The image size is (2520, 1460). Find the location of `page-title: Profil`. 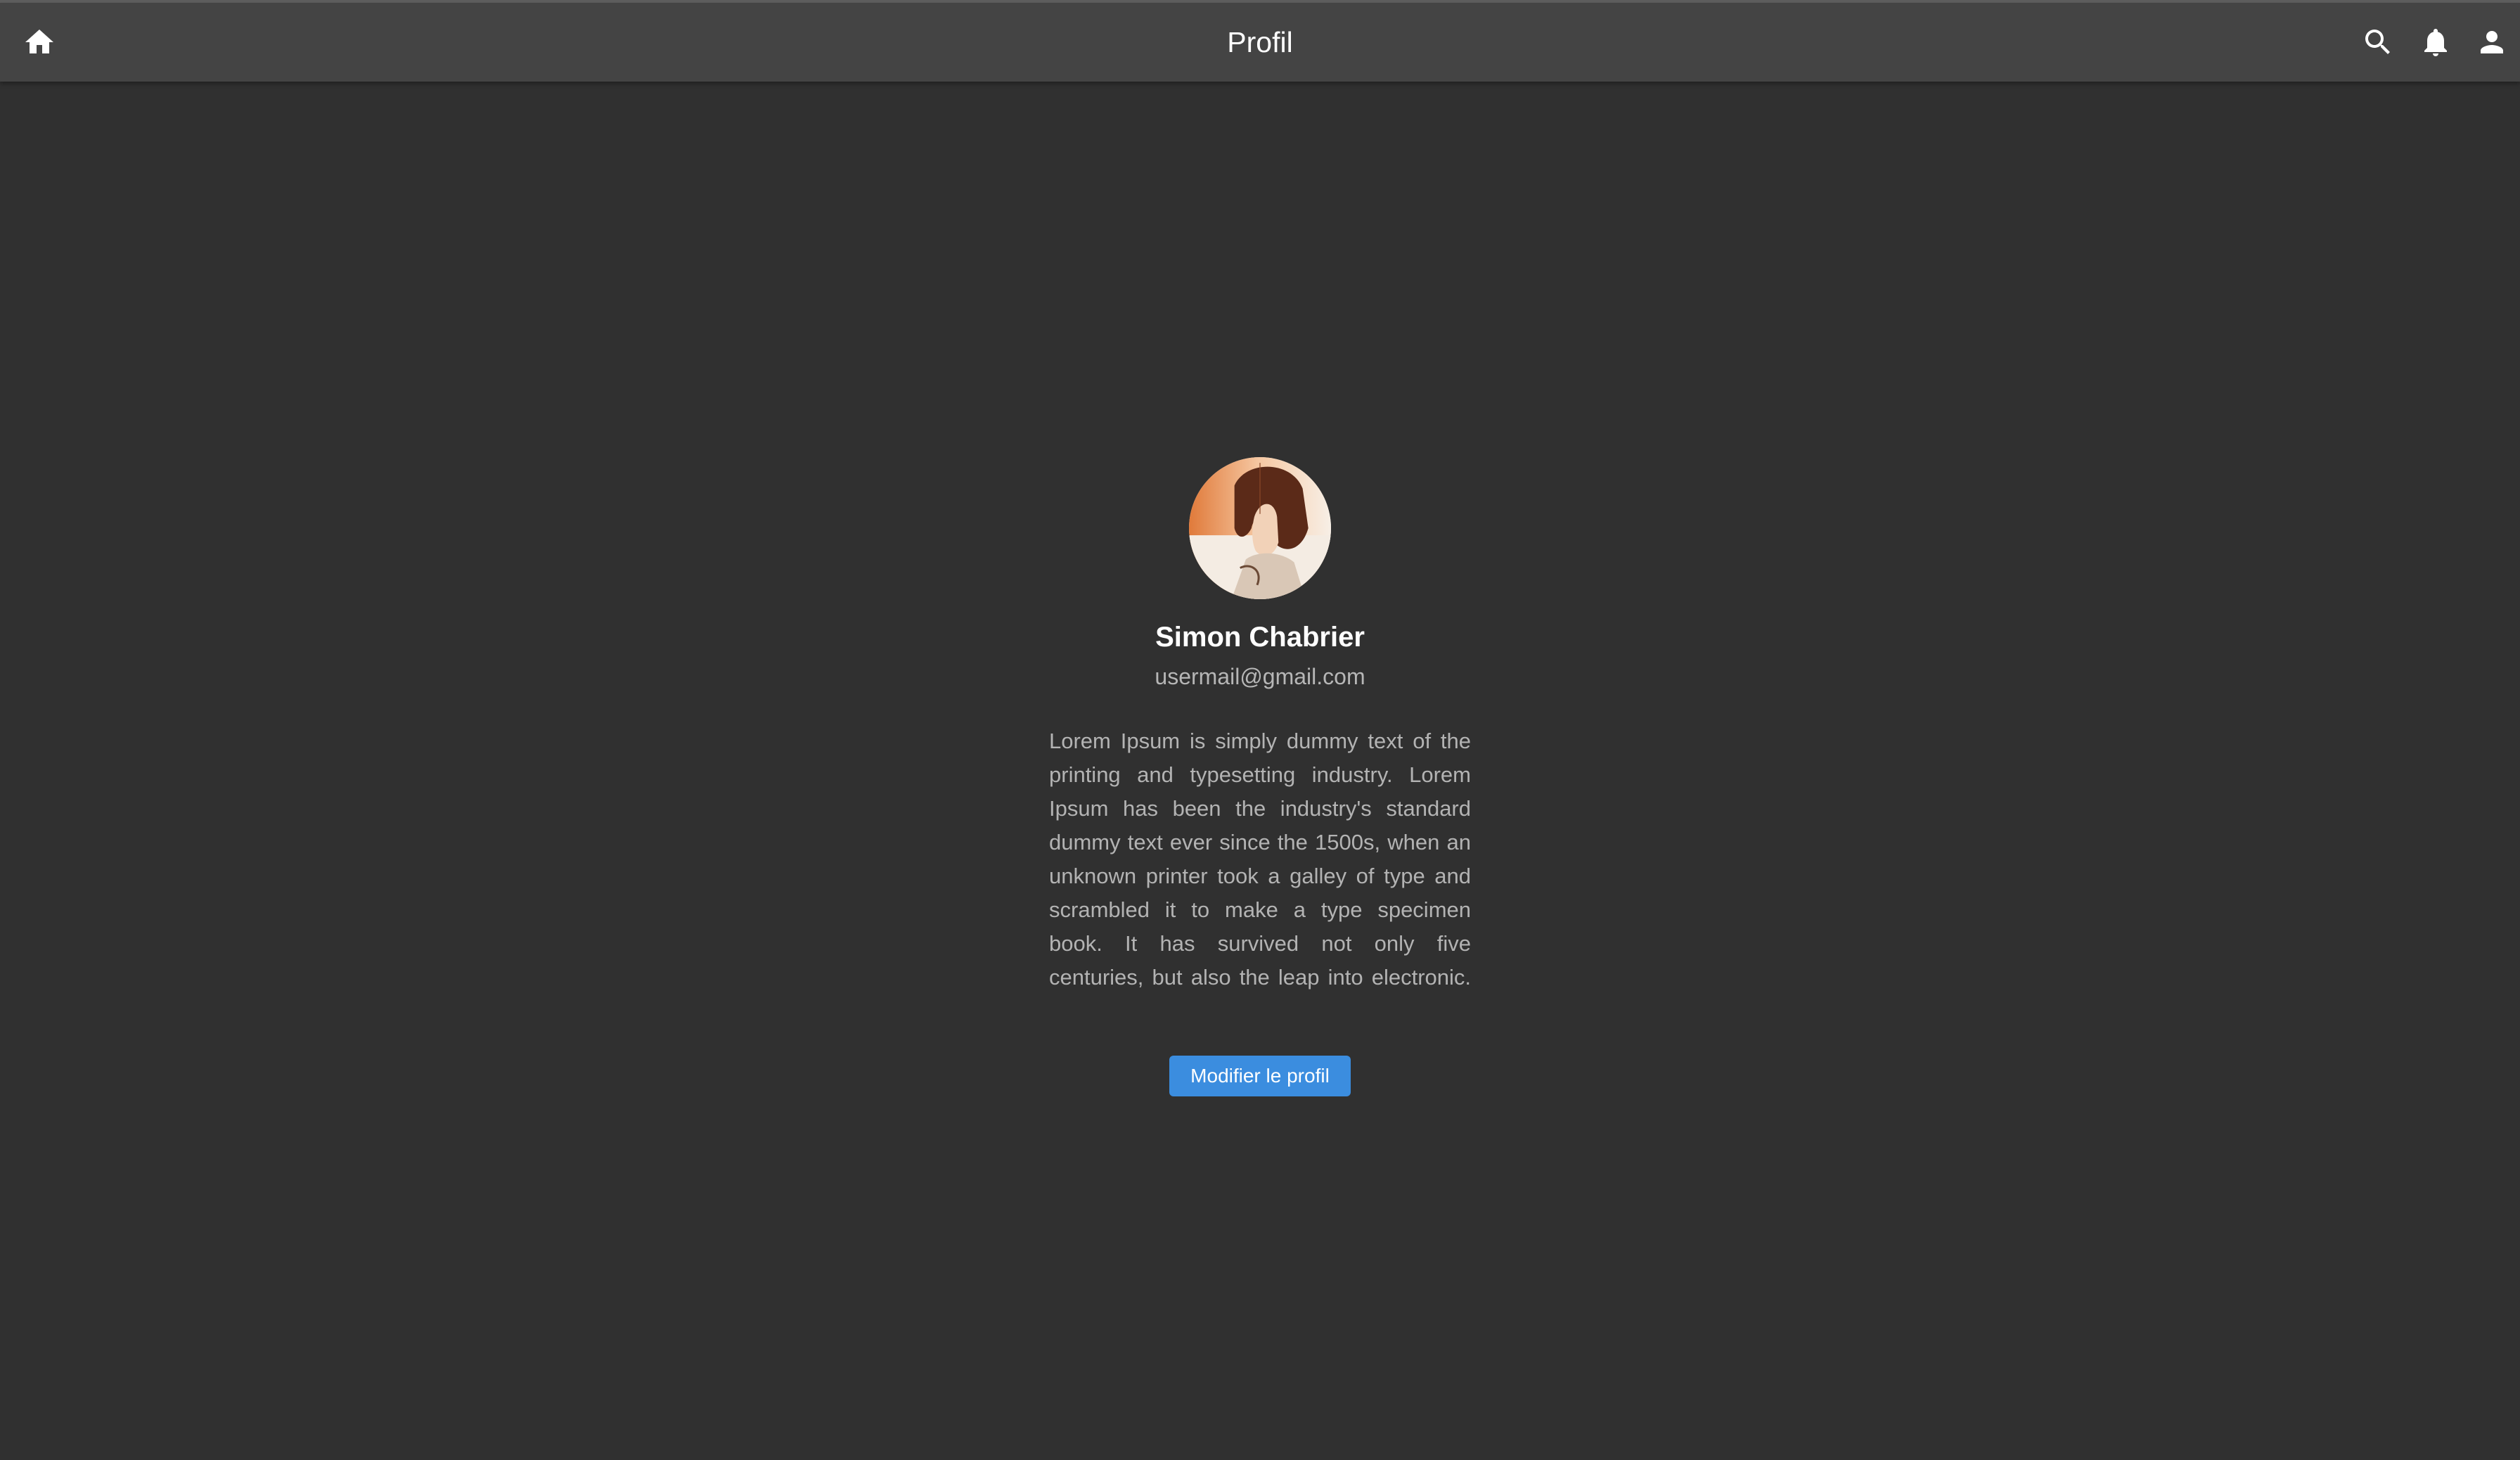

page-title: Profil is located at coordinates (1260, 42).